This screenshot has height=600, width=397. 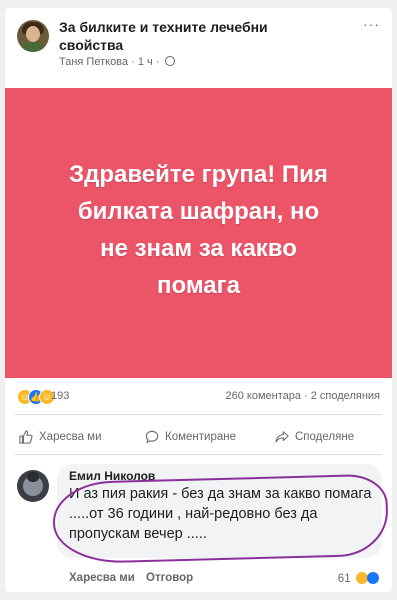 What do you see at coordinates (93, 62) in the screenshot?
I see `author-name: Таня Петкова` at bounding box center [93, 62].